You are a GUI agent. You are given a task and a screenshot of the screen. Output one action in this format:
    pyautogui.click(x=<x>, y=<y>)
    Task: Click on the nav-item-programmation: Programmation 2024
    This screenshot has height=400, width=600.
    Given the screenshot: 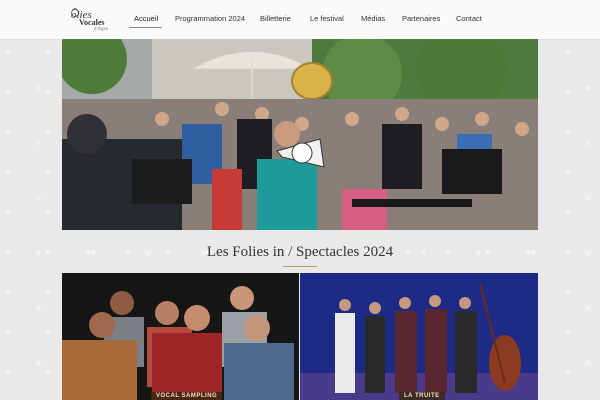 What is the action you would take?
    pyautogui.click(x=210, y=18)
    